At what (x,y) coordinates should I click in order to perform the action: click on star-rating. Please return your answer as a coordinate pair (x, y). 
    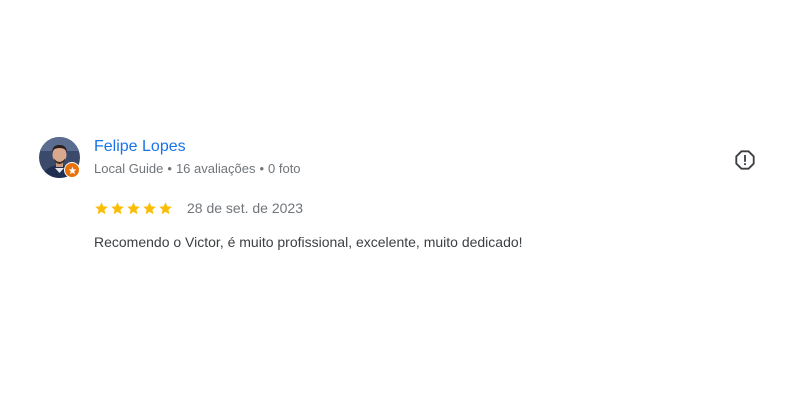
    Looking at the image, I should click on (133, 208).